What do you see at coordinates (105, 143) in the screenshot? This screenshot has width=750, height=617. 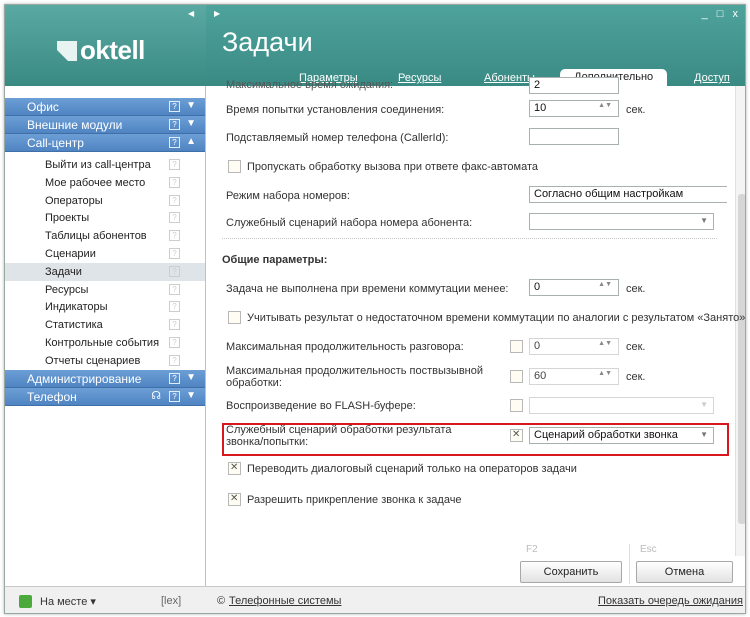 I see `sidebar-section-callcenter: Call-центр? ▲` at bounding box center [105, 143].